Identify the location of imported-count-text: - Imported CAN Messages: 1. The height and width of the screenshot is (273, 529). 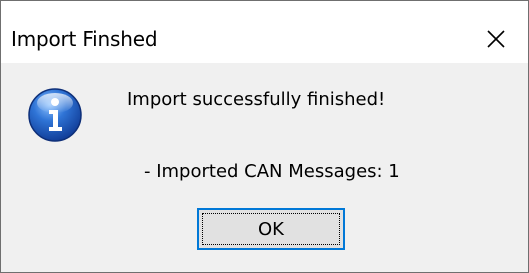
(272, 171).